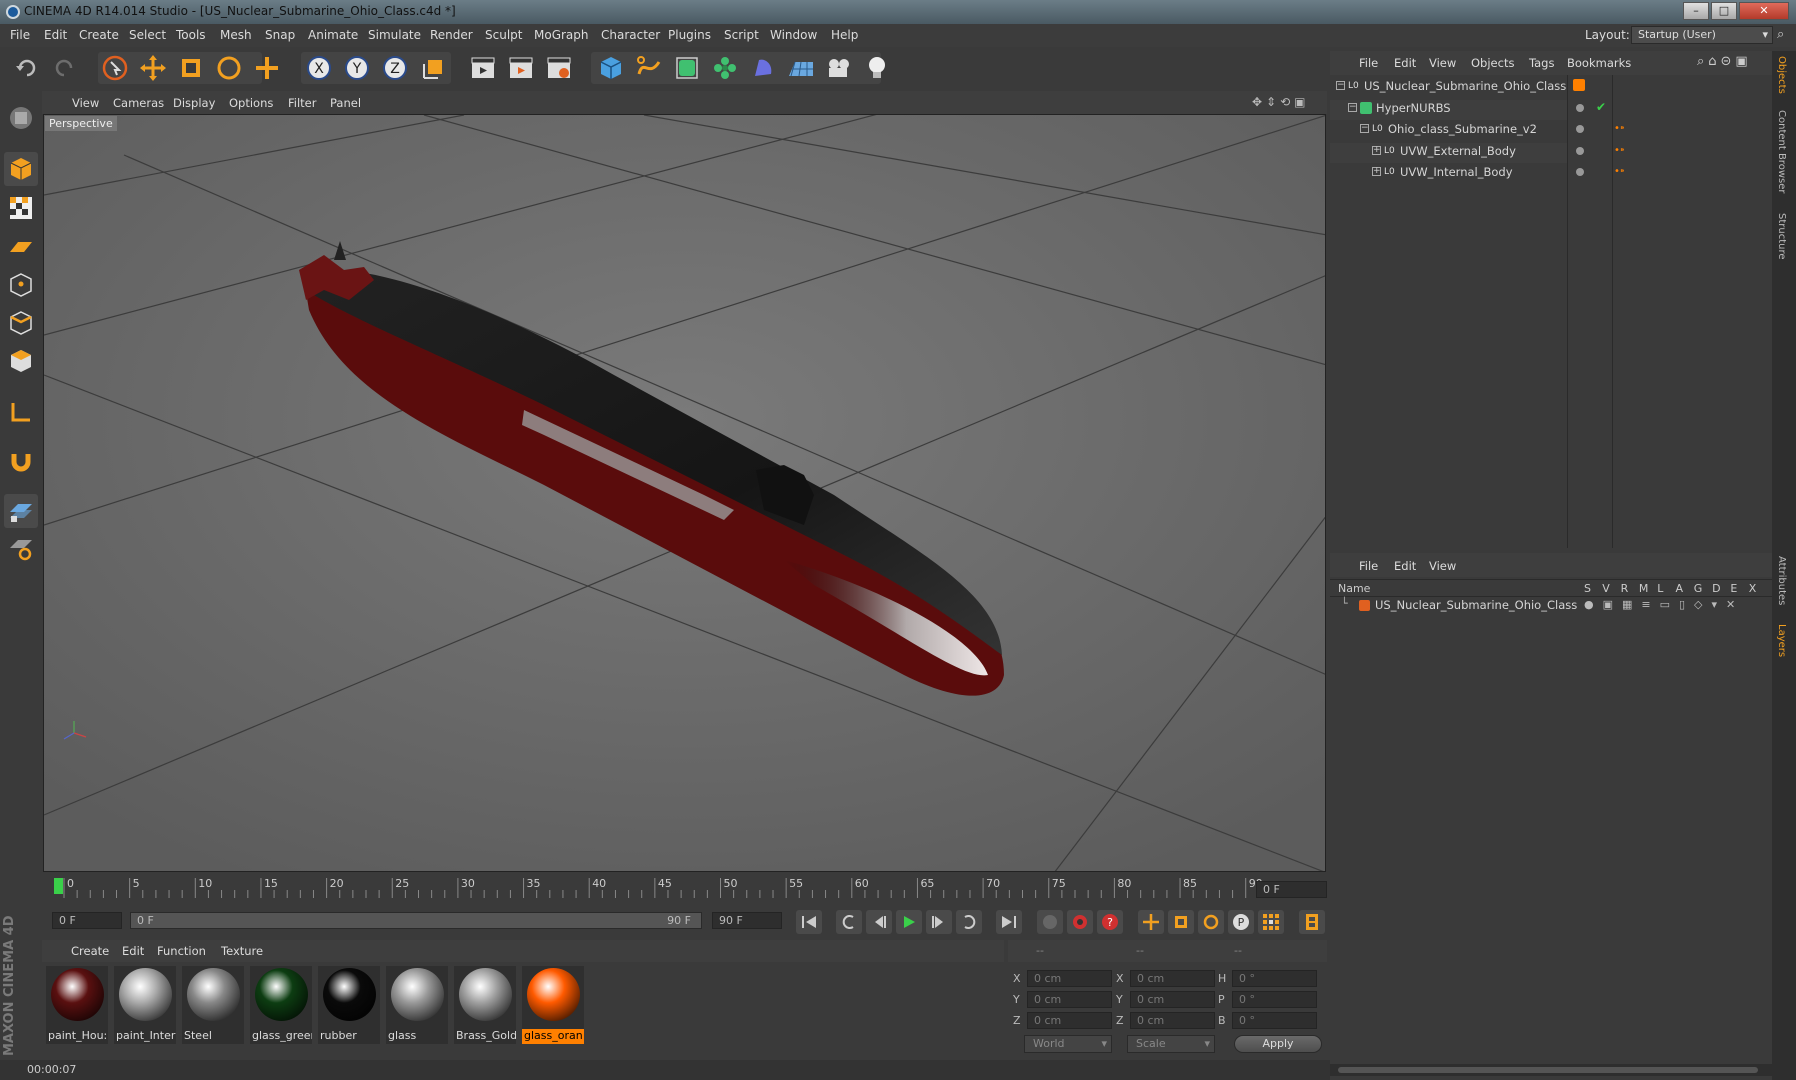 Image resolution: width=1796 pixels, height=1080 pixels. Describe the element at coordinates (1625, 588) in the screenshot. I see `layer-column-header: R` at that location.